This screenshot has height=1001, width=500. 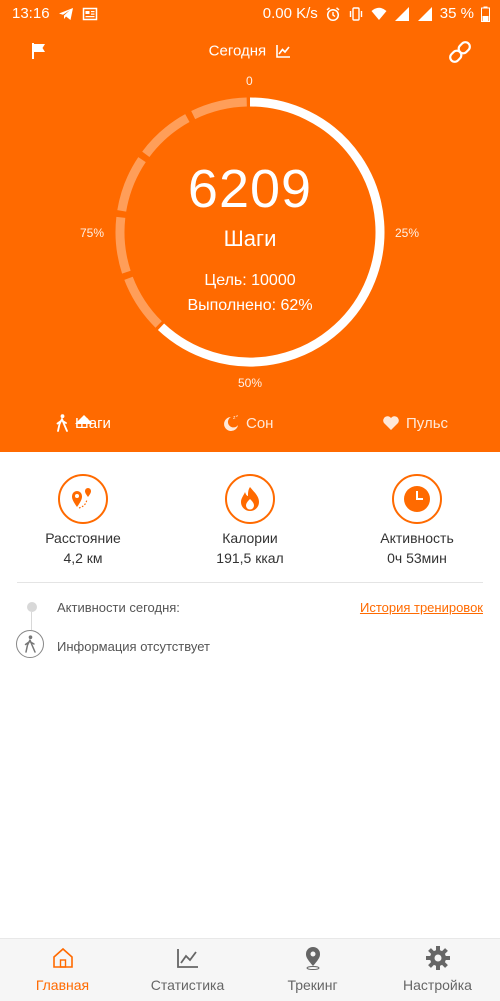 What do you see at coordinates (237, 416) in the screenshot?
I see `svg-text: z` at bounding box center [237, 416].